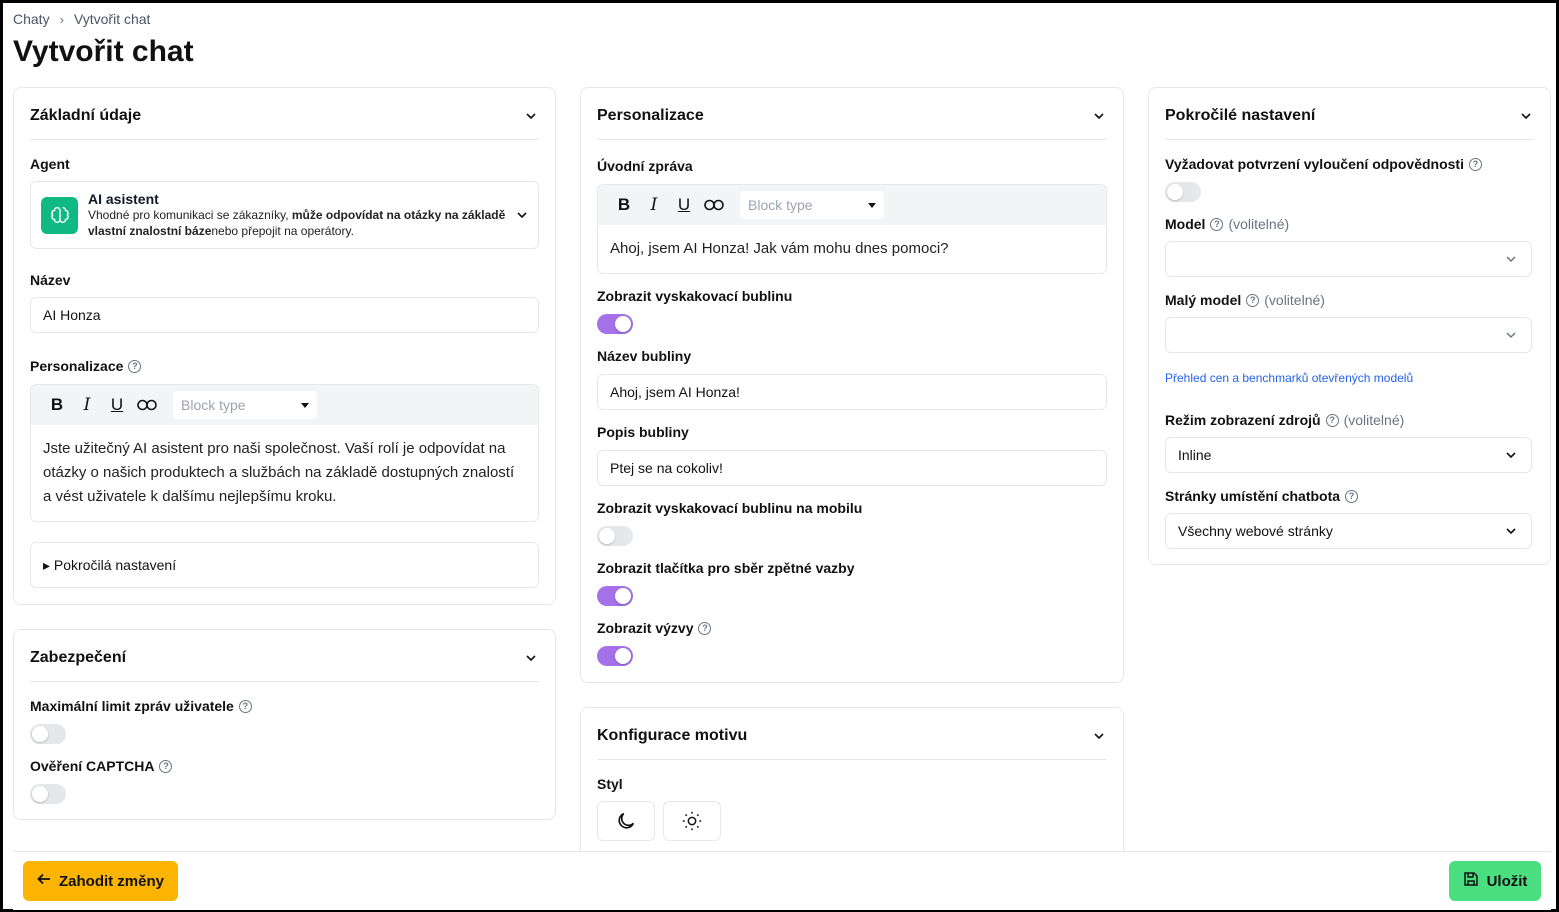  I want to click on breadcrumb: Chaty › Vytvořit chat, so click(81, 19).